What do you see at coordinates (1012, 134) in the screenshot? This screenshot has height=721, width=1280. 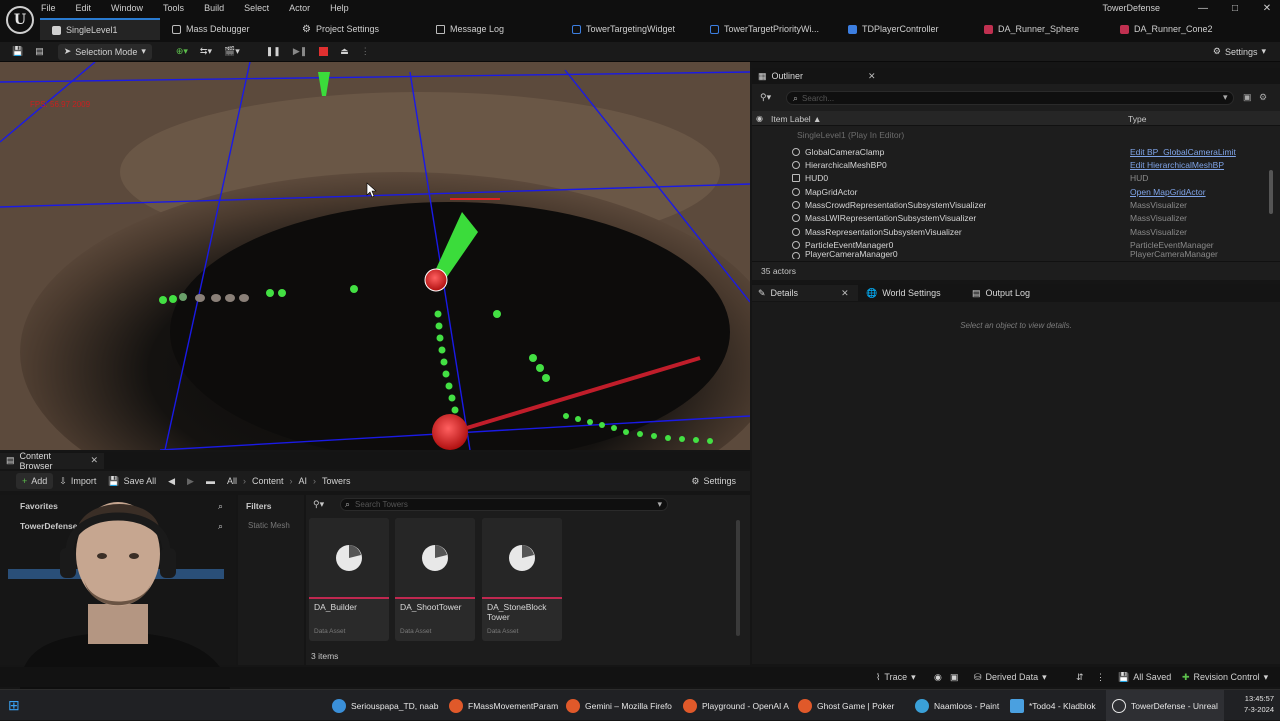 I see `outliner-root-row: SingleLevel1 (Play In Editor)` at bounding box center [1012, 134].